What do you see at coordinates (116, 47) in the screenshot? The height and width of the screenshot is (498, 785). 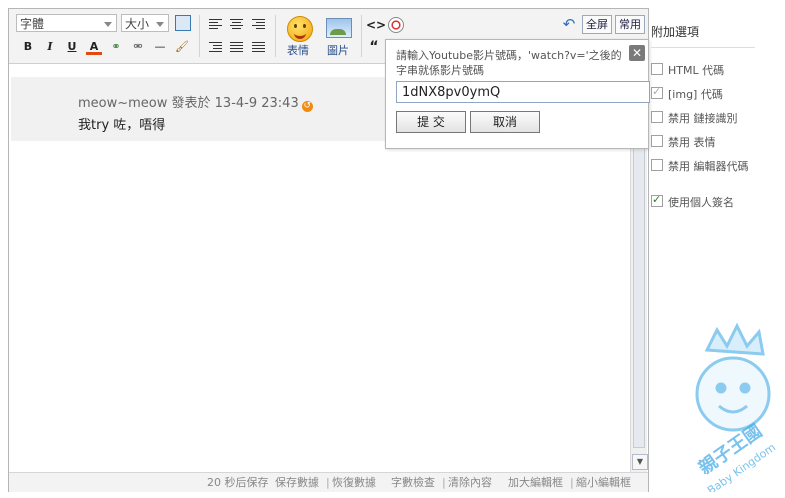 I see `link-icon: ⚭` at bounding box center [116, 47].